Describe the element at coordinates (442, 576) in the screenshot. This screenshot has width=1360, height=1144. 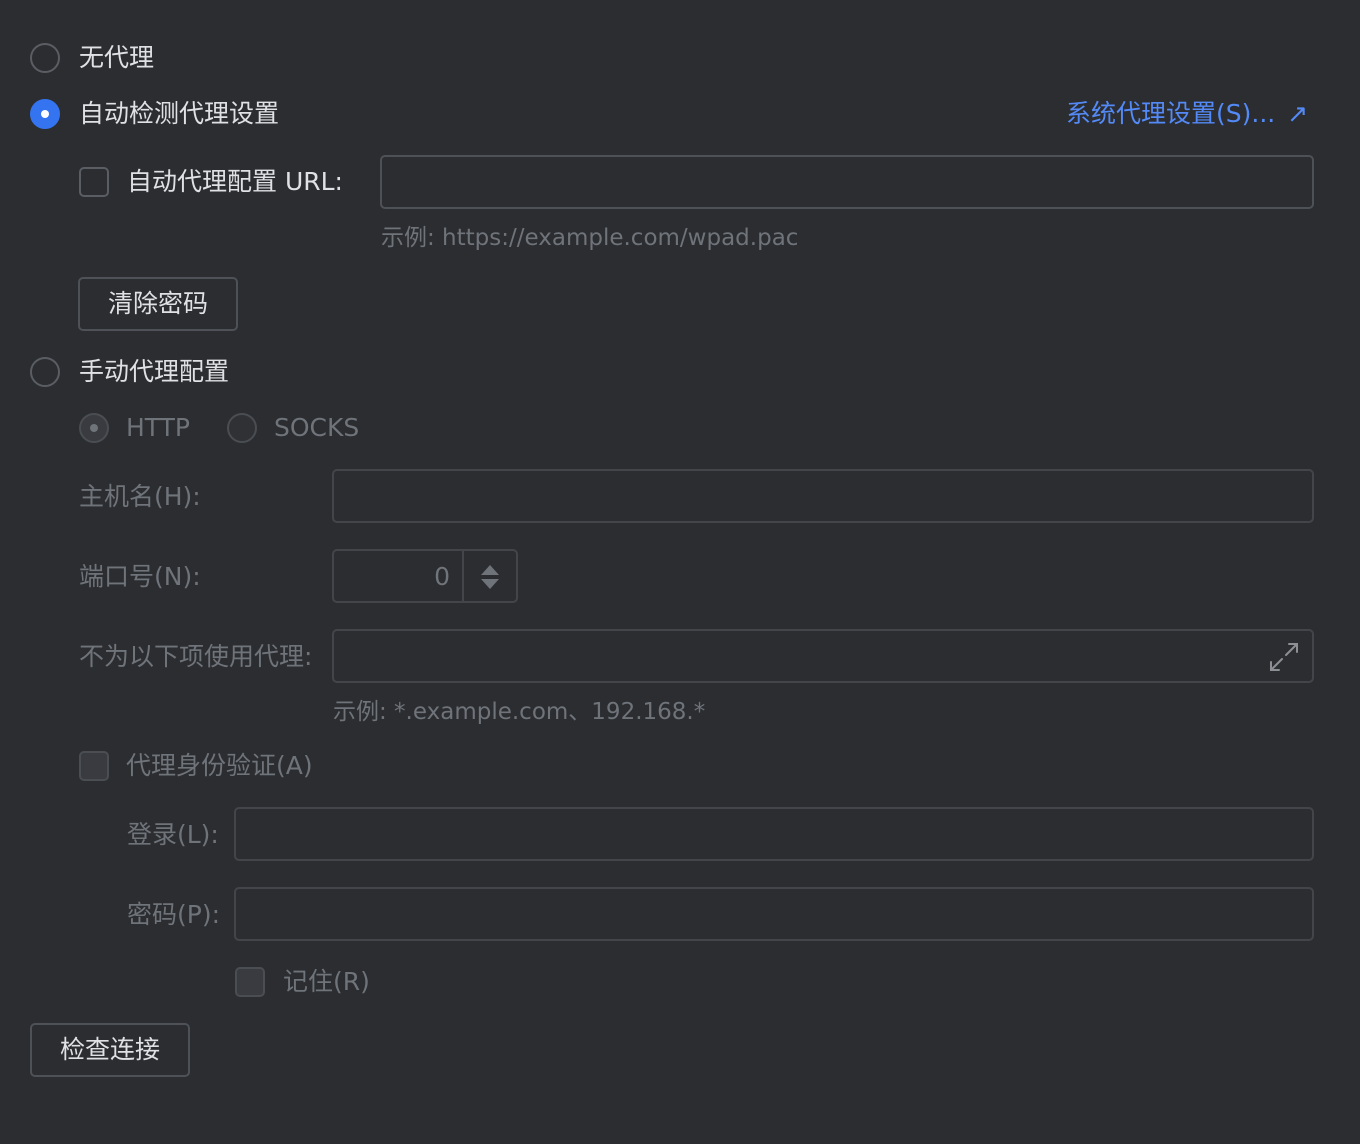
I see `port-value: 0` at that location.